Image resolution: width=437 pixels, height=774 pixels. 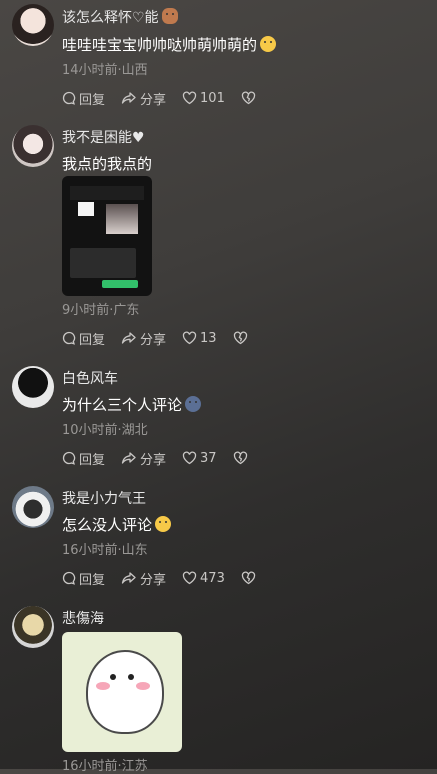 I want to click on comment-meta: 10小时前·湖北, so click(x=105, y=430).